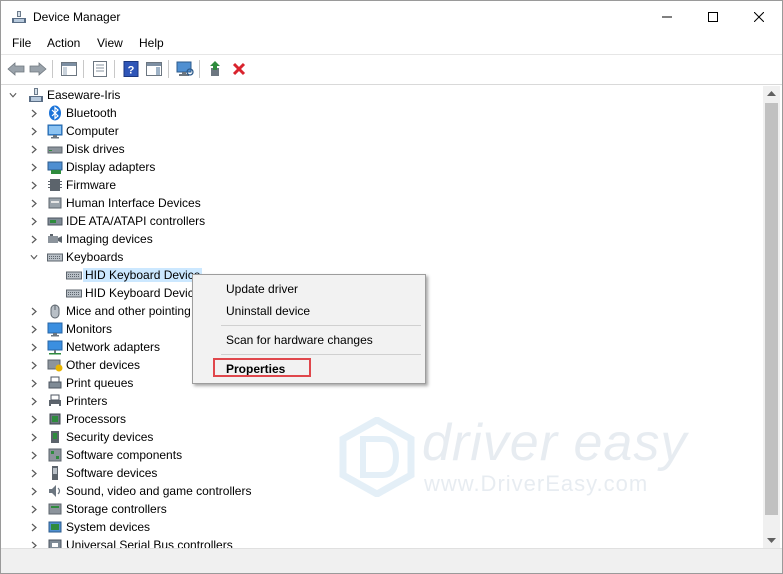 The width and height of the screenshot is (783, 574). What do you see at coordinates (391, 43) in the screenshot?
I see `menu-bar: File Action View Help` at bounding box center [391, 43].